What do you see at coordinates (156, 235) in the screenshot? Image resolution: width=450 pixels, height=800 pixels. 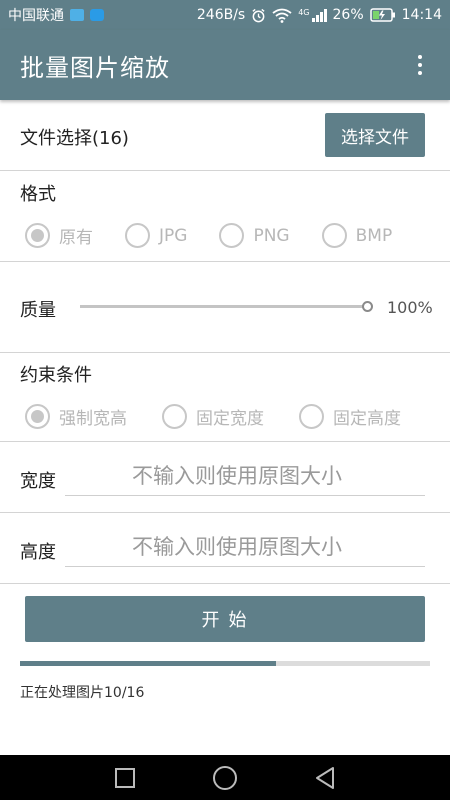 I see `format-option-jpg: JPG` at bounding box center [156, 235].